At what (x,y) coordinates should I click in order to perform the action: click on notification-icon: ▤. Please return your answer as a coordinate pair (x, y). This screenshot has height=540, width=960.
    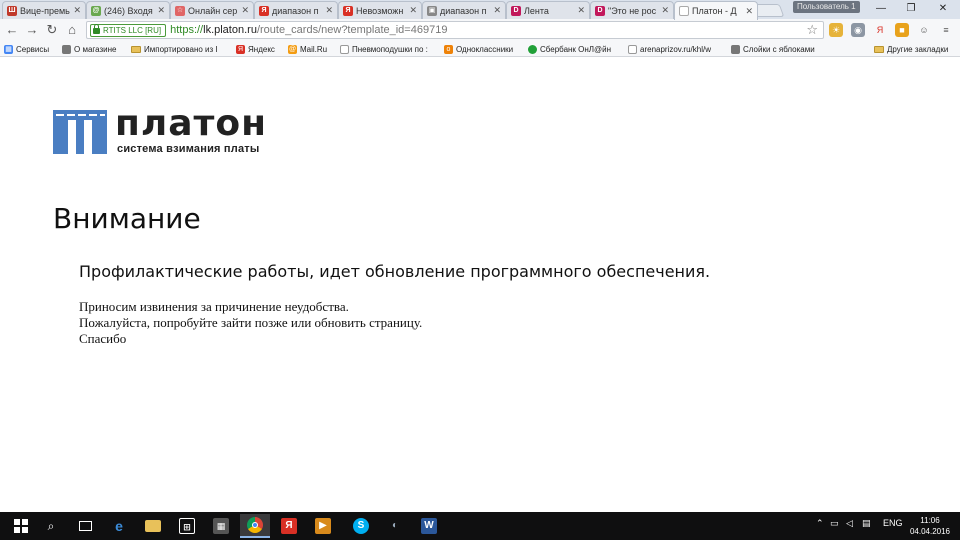
    Looking at the image, I should click on (866, 523).